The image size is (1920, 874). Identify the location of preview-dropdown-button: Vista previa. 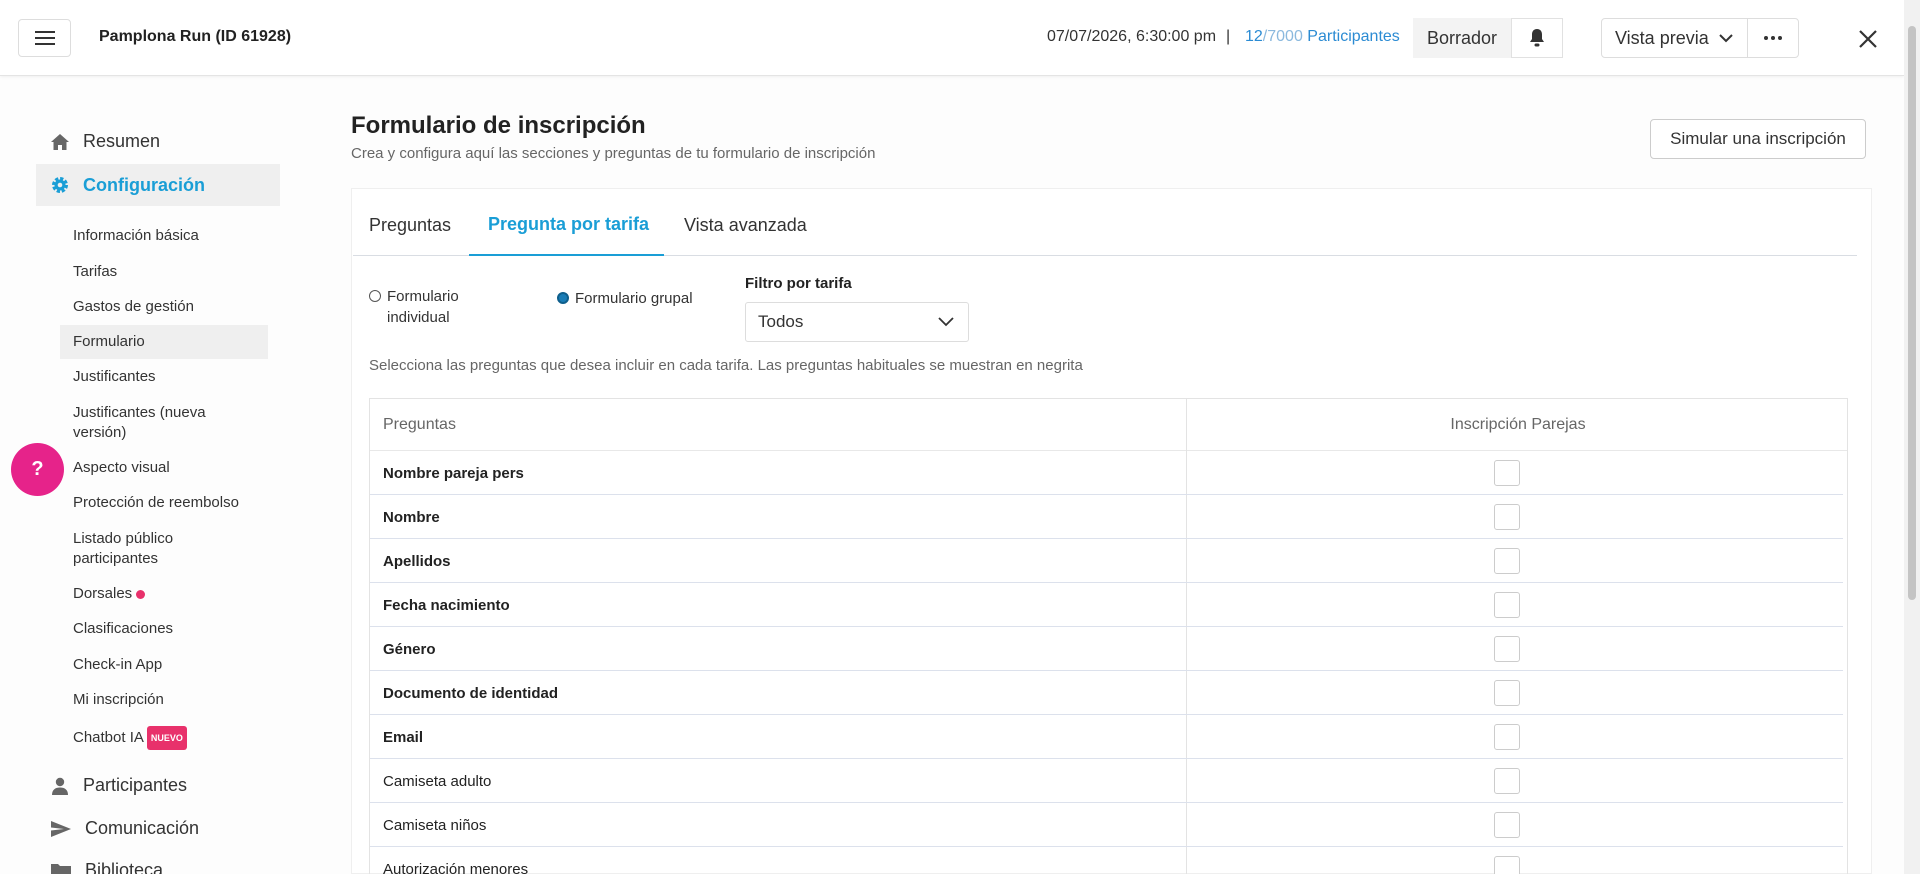
(1674, 38).